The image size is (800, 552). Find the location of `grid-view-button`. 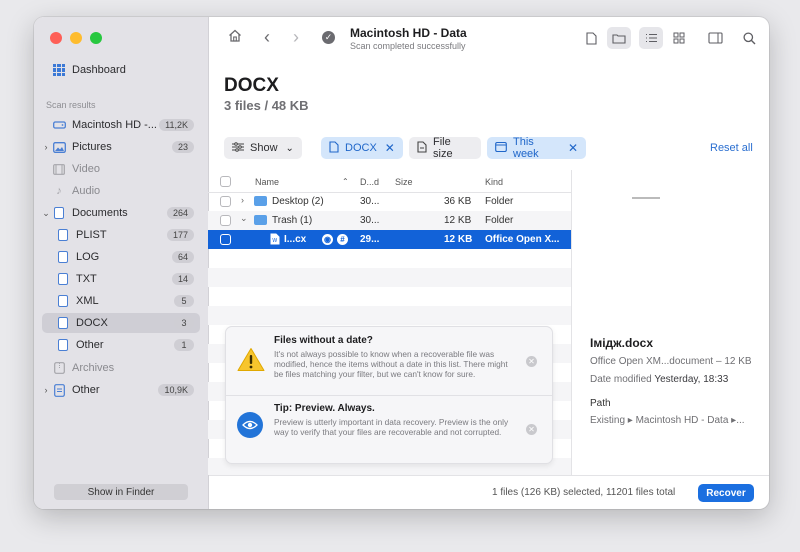

grid-view-button is located at coordinates (679, 38).